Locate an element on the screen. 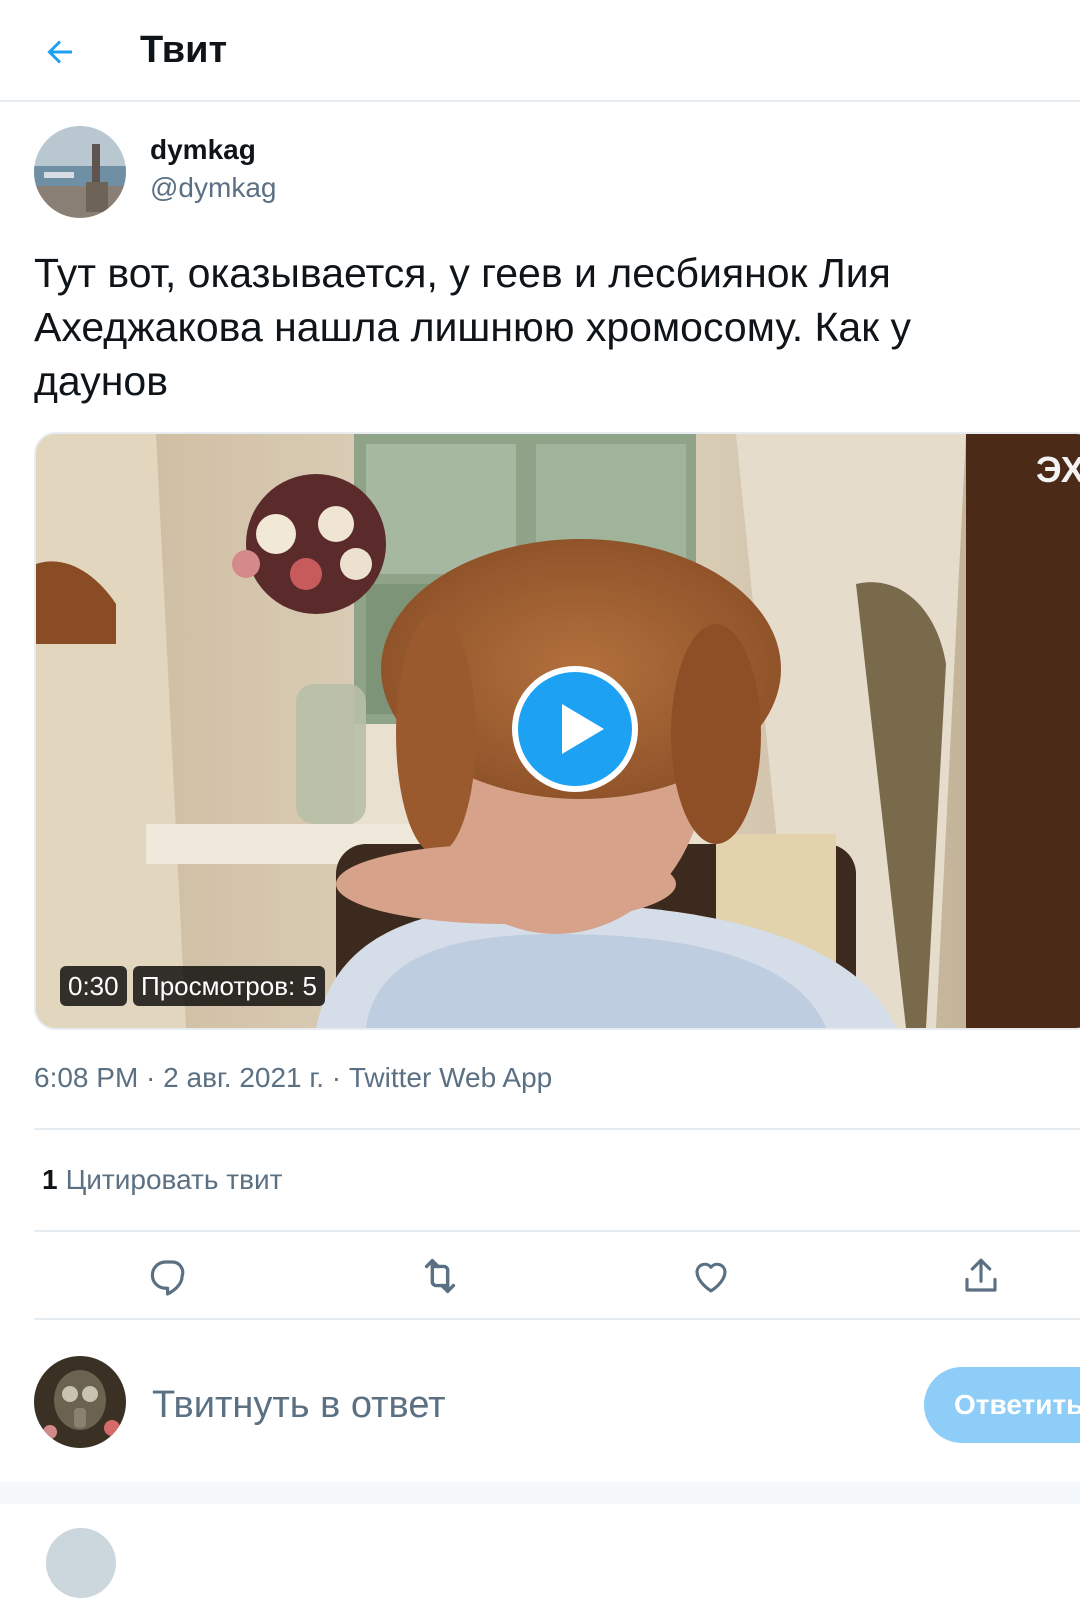  share-icon is located at coordinates (981, 1275).